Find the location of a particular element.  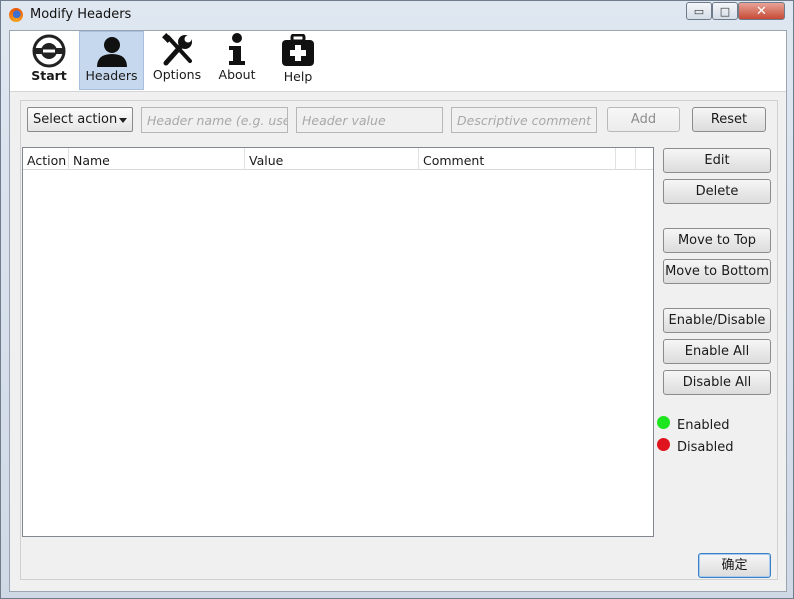

toolbar-help: Help is located at coordinates (298, 60).